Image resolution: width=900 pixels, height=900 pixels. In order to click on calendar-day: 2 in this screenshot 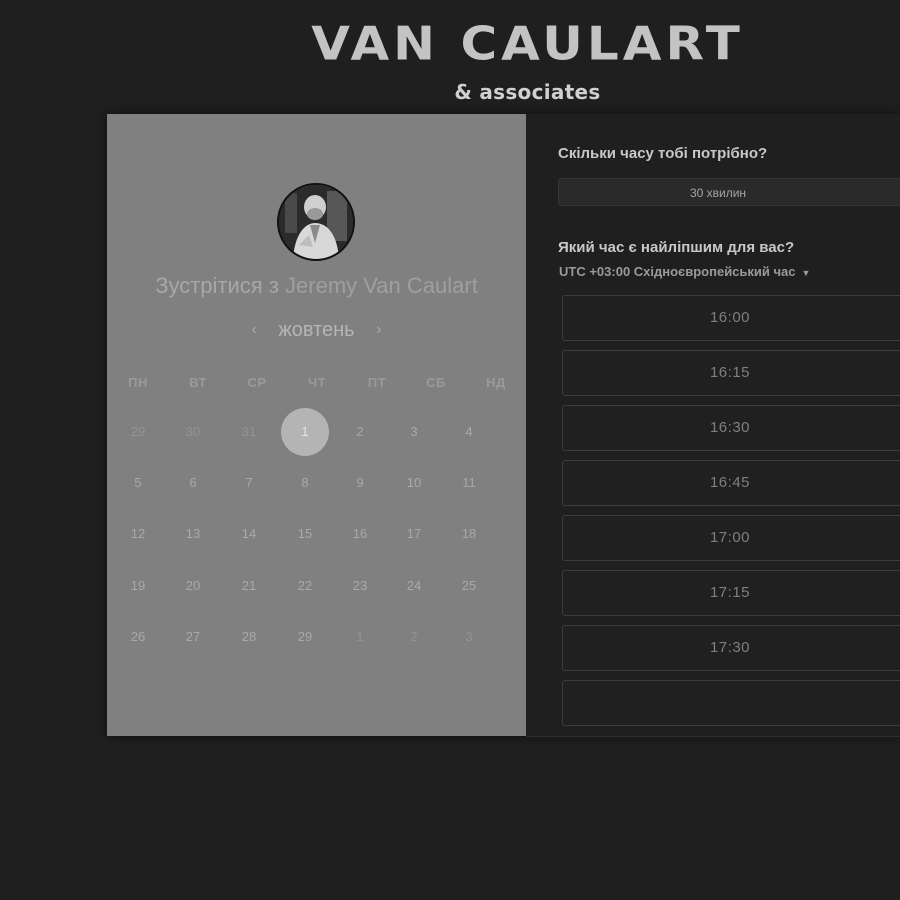, I will do `click(360, 432)`.